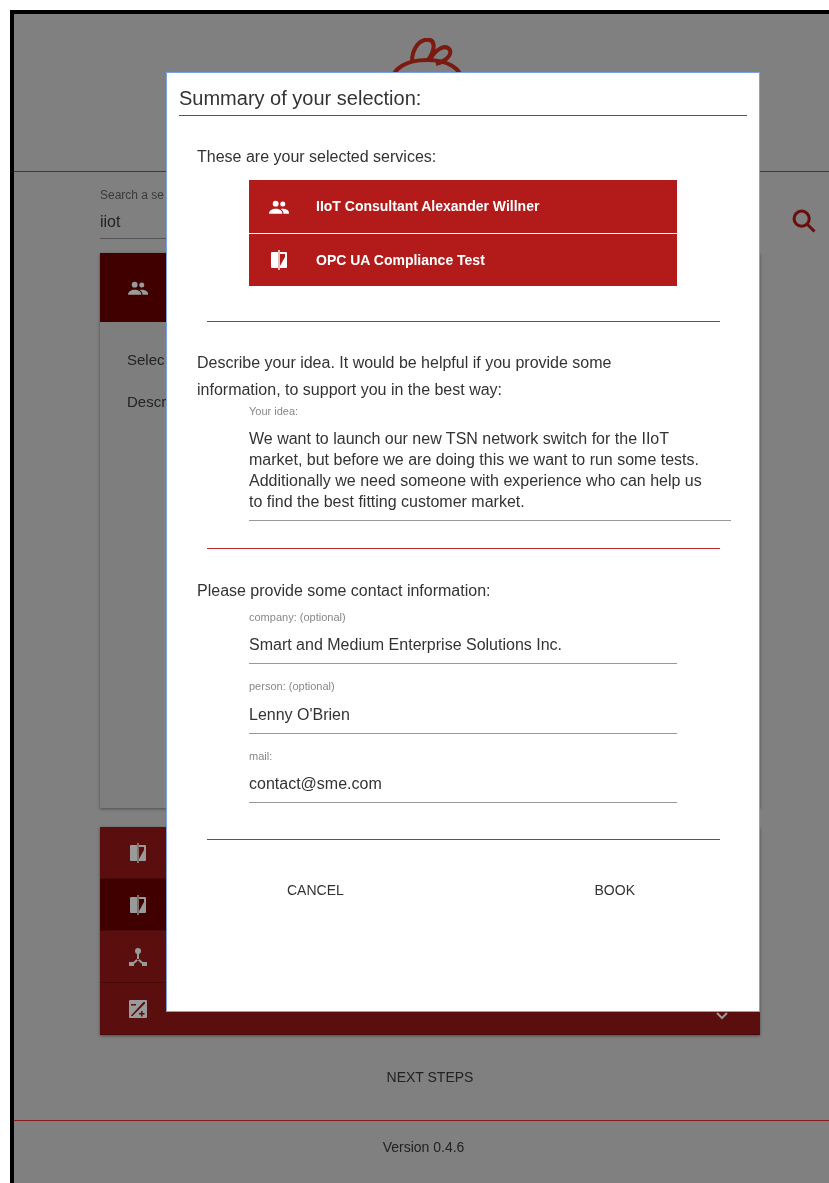 The height and width of the screenshot is (1183, 829). I want to click on cancel-button: CANCEL, so click(315, 890).